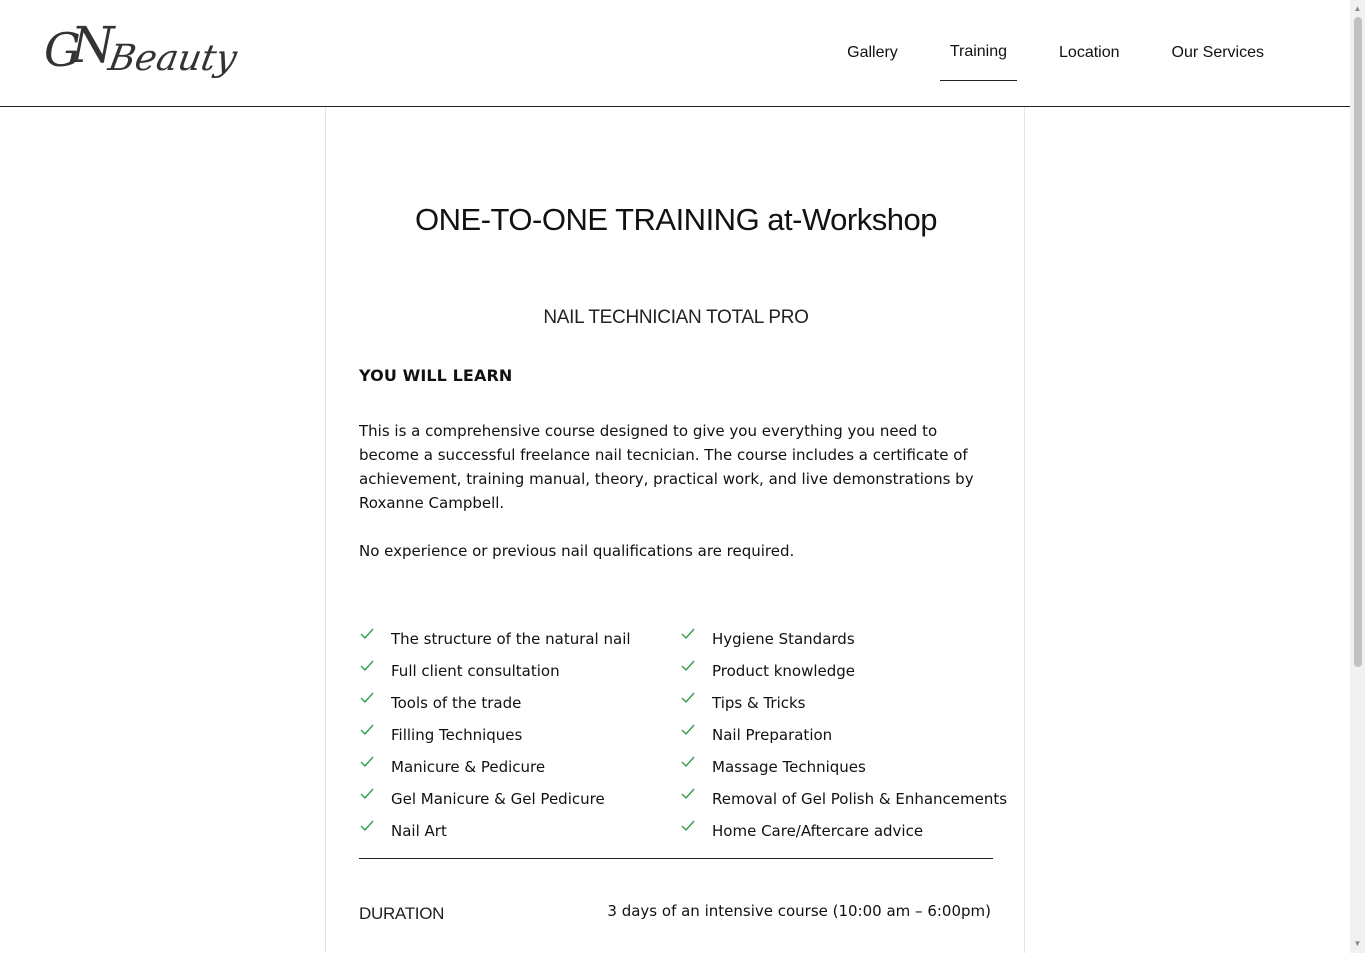 The height and width of the screenshot is (953, 1365). I want to click on checklist-item-label: Nail Preparation, so click(772, 735).